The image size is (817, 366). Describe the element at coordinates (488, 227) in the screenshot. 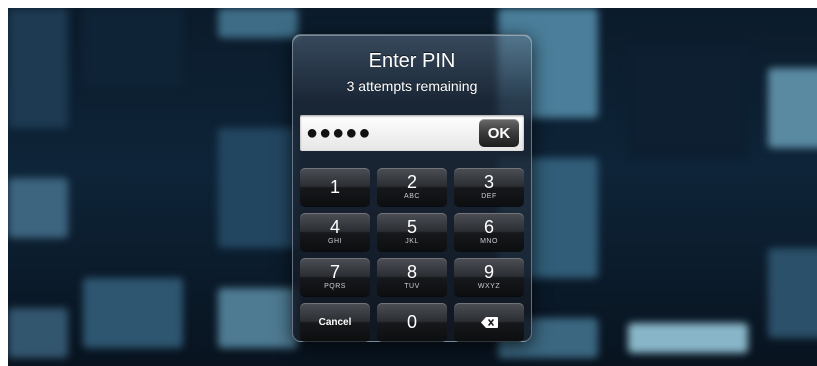

I see `key-number: 6` at that location.